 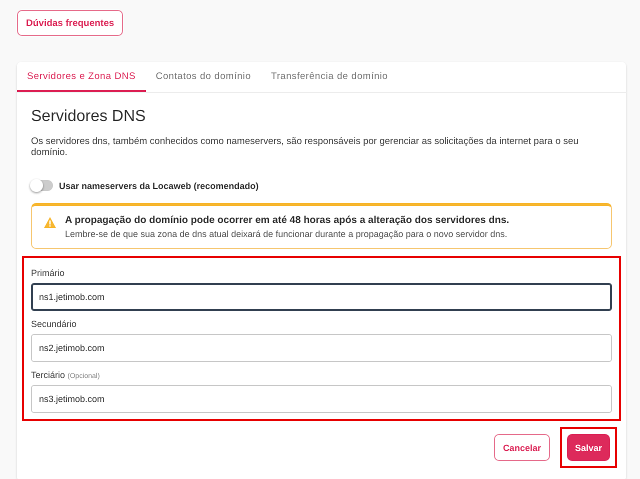 What do you see at coordinates (321, 399) in the screenshot?
I see `input-field: ns3.jetimob.com` at bounding box center [321, 399].